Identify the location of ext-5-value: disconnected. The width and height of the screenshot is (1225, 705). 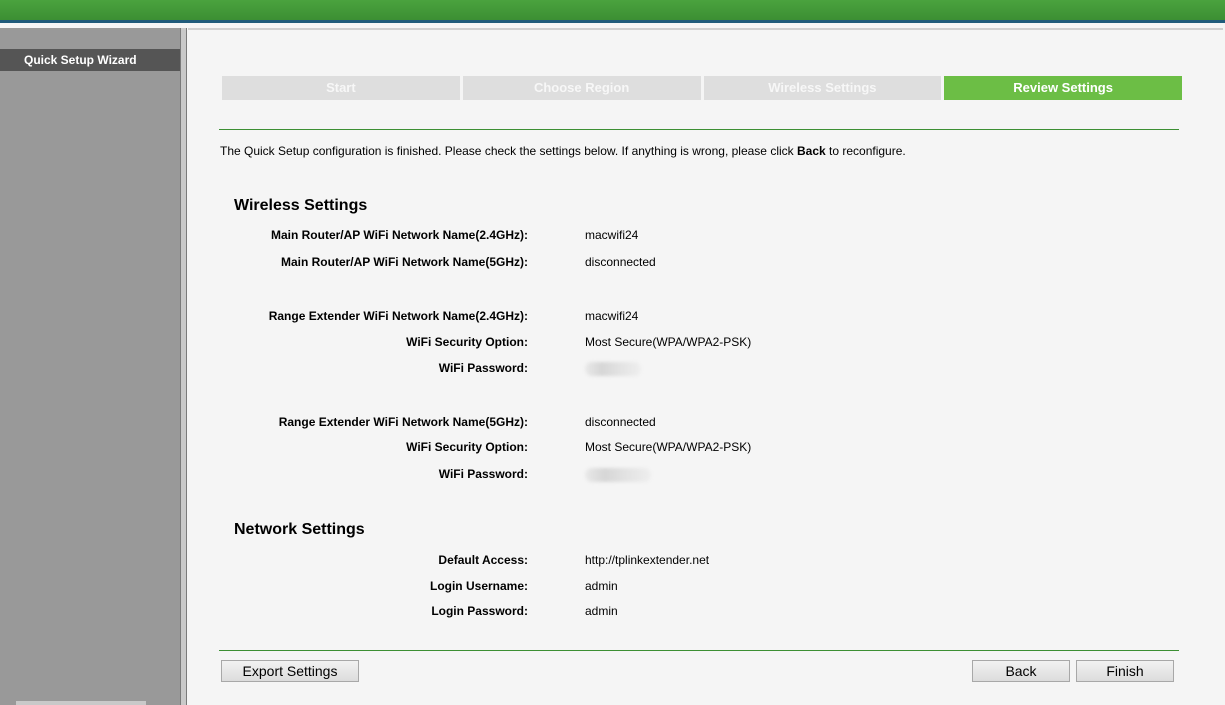
(620, 422).